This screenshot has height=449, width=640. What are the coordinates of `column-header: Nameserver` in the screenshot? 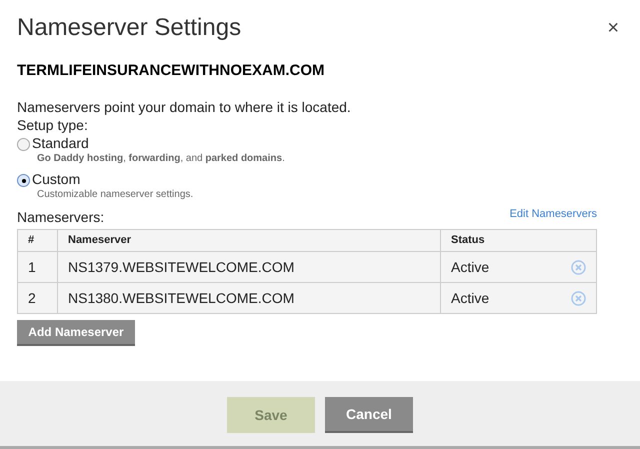 It's located at (249, 241).